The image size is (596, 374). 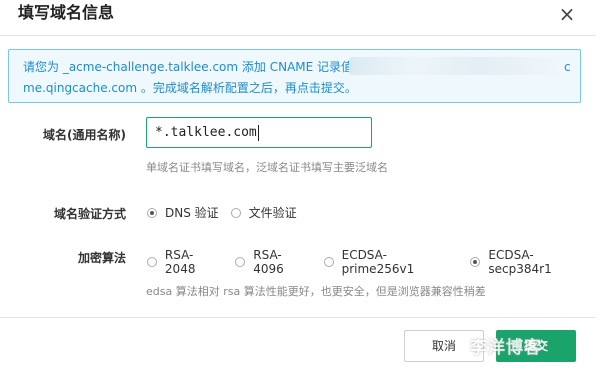 I want to click on radio-file-verify: 文件验证, so click(x=263, y=212).